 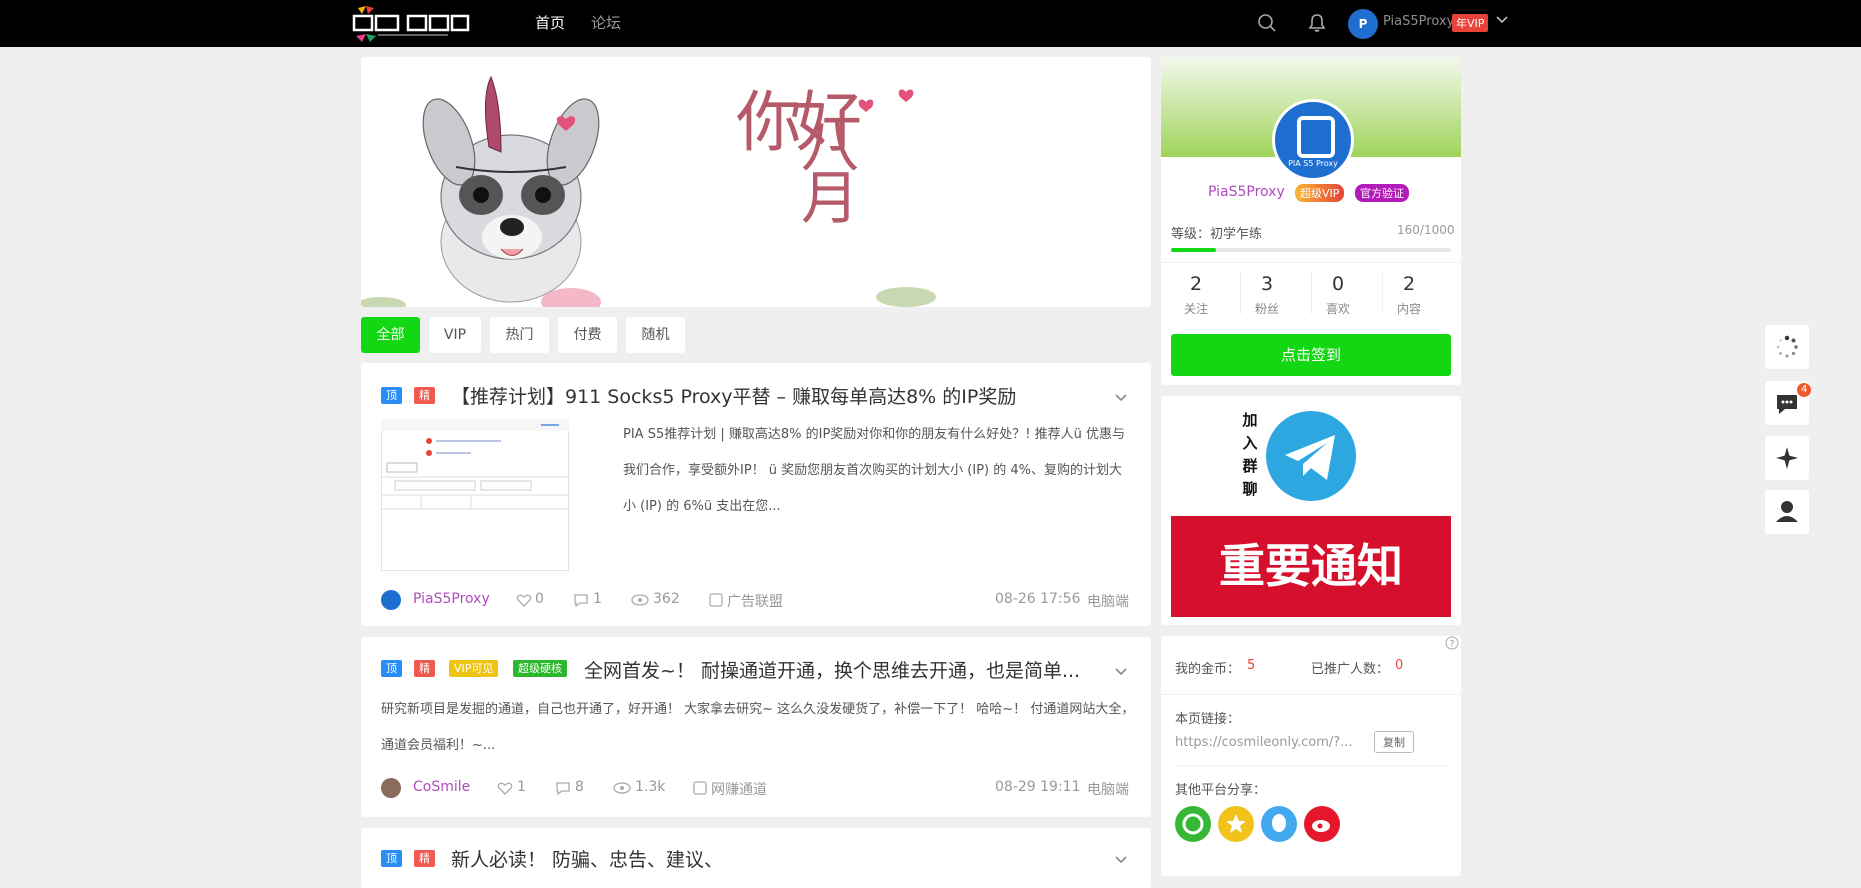 I want to click on loading-button, so click(x=1787, y=347).